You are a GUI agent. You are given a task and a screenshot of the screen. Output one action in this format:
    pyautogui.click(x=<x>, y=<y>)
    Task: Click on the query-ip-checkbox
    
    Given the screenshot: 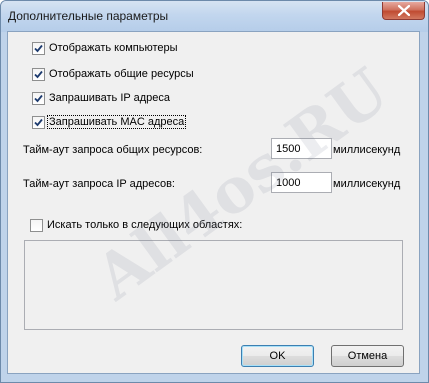 What is the action you would take?
    pyautogui.click(x=38, y=98)
    